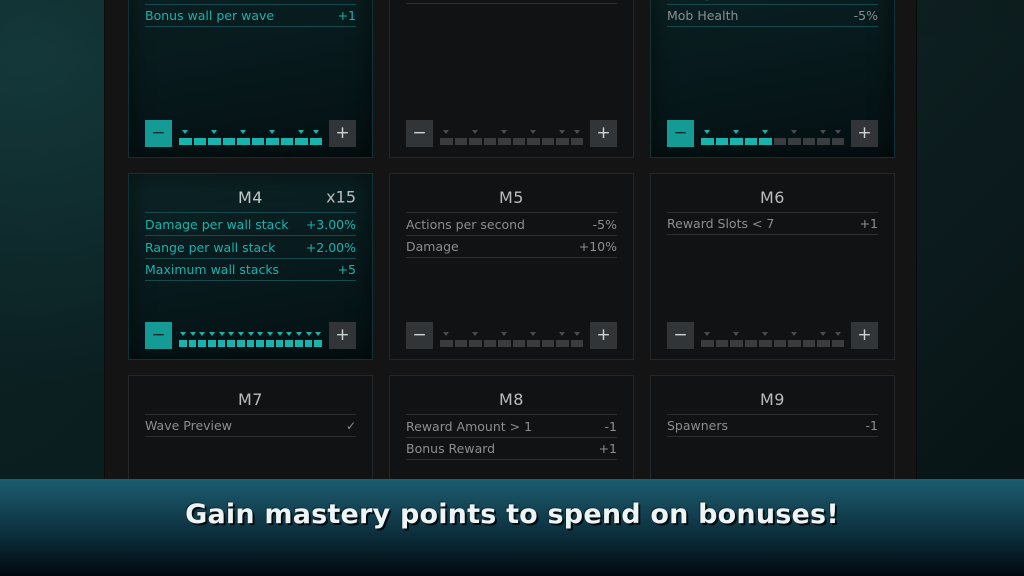 The image size is (1024, 576). I want to click on stat-row: Bonus Reward +1, so click(511, 448).